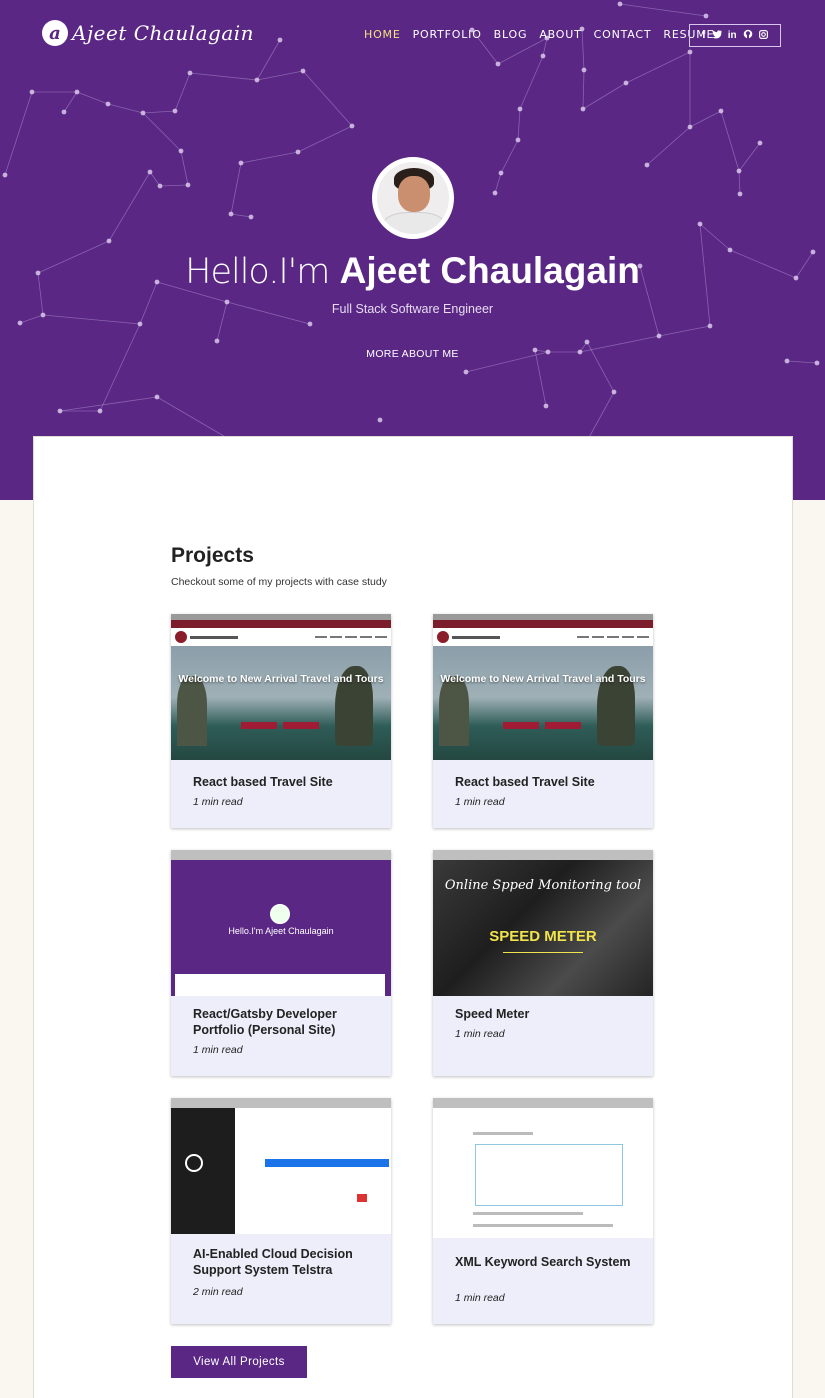  Describe the element at coordinates (281, 923) in the screenshot. I see `project-thumbnail: Hello.I'm Ajeet Chaulagain` at that location.